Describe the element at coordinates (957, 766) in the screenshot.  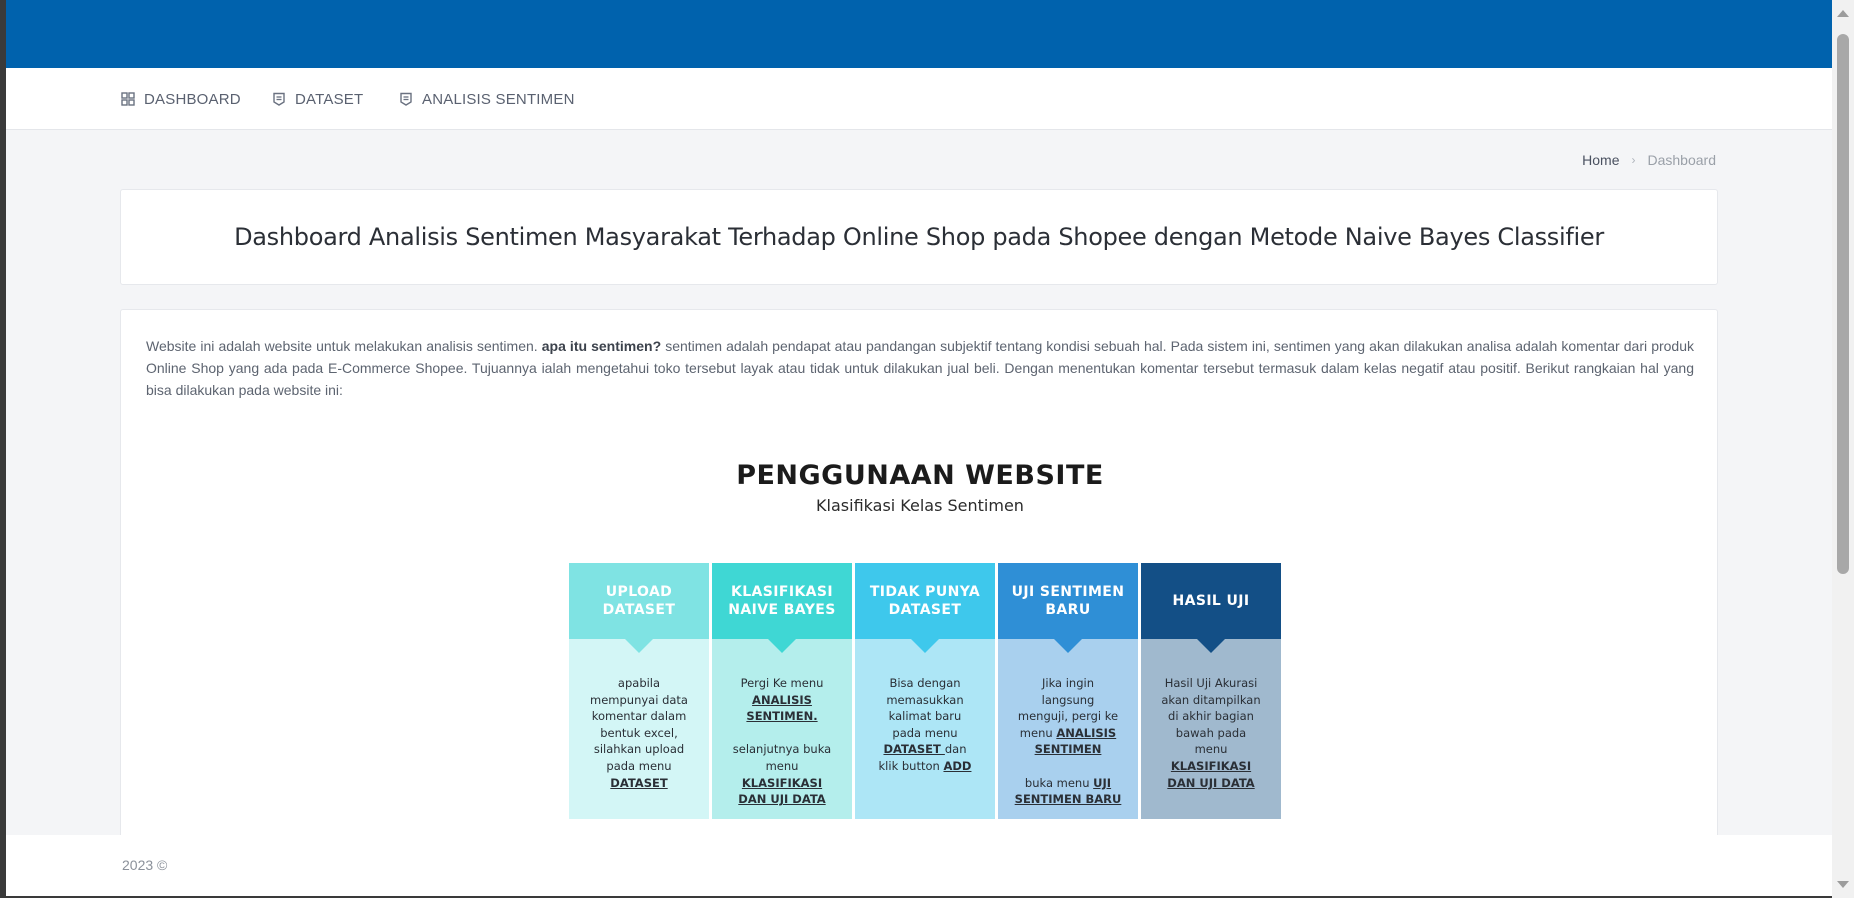
I see `step-link-add: ADD` at that location.